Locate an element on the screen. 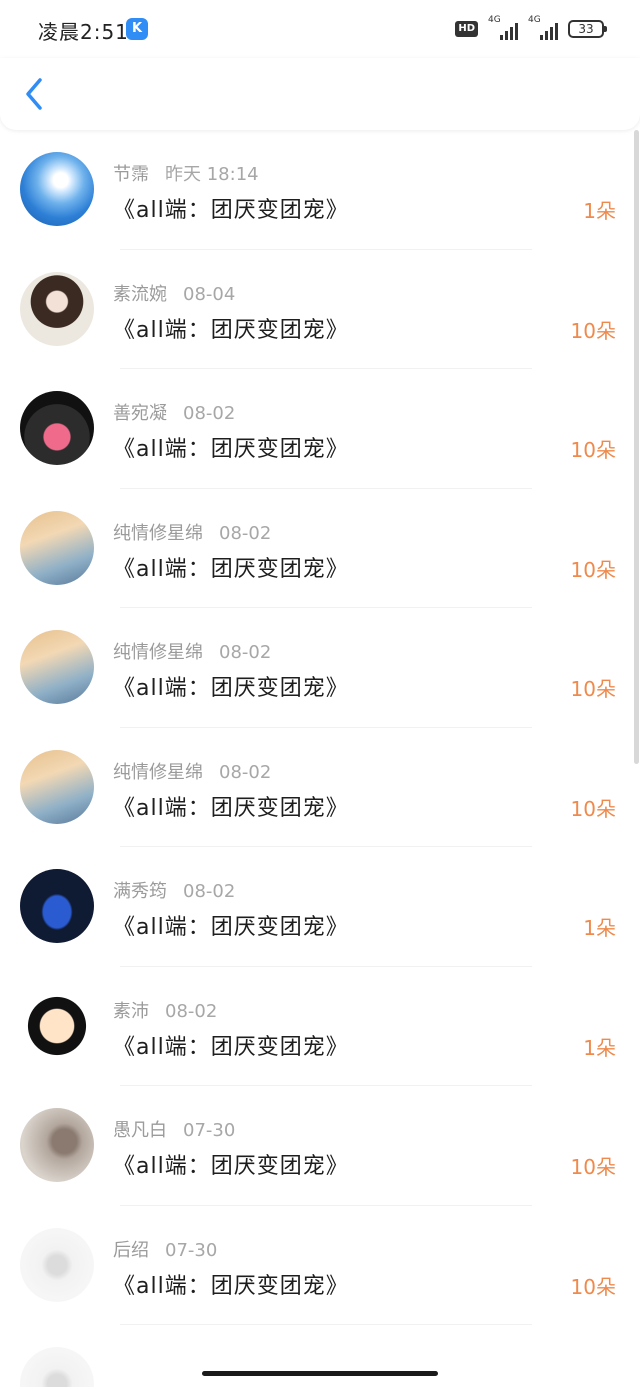 The width and height of the screenshot is (640, 1387). hd-icon: HD is located at coordinates (466, 29).